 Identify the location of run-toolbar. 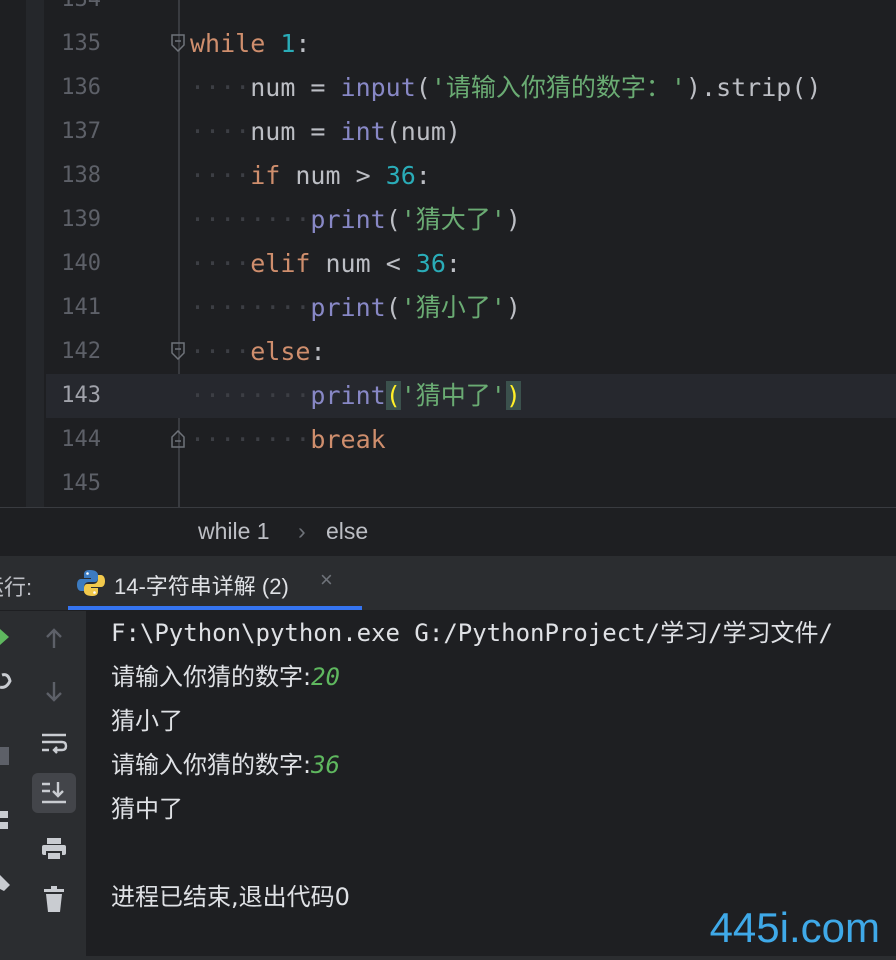
(54, 783).